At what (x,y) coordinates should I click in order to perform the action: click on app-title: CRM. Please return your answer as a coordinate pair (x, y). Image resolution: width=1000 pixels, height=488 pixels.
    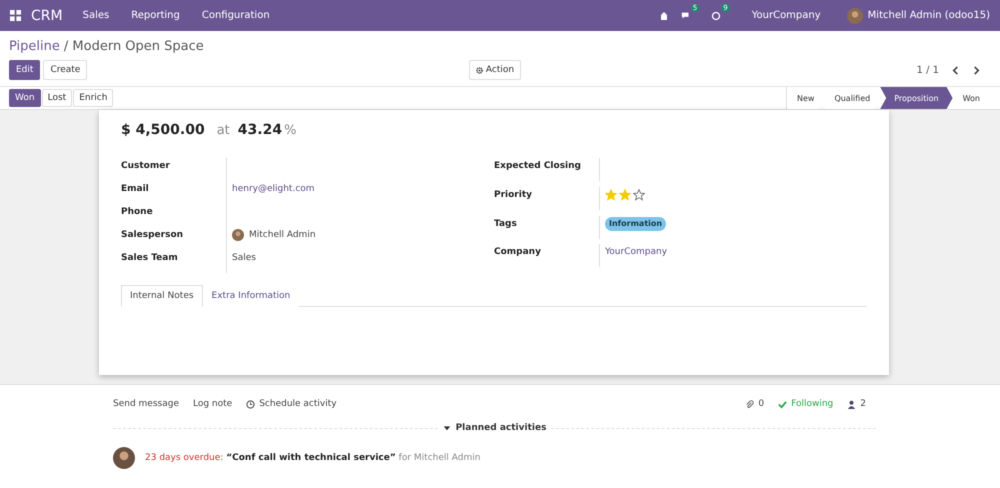
    Looking at the image, I should click on (47, 16).